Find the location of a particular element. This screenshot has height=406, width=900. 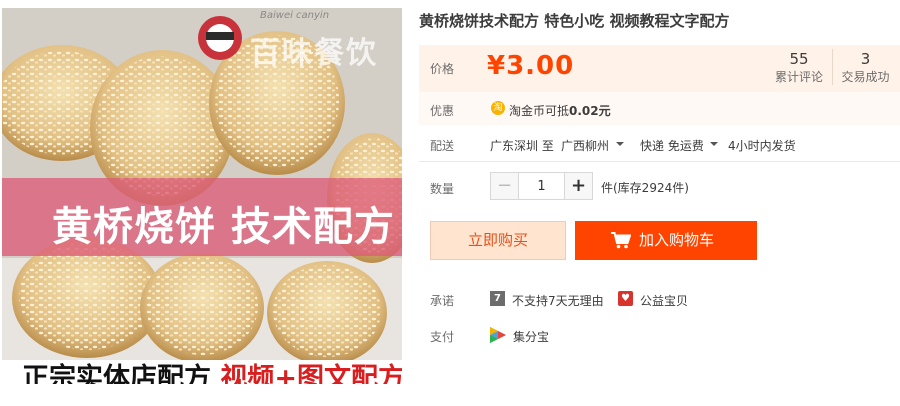

image-bottom-text: 正宗实体店配方 视频+图文配方 is located at coordinates (212, 374).